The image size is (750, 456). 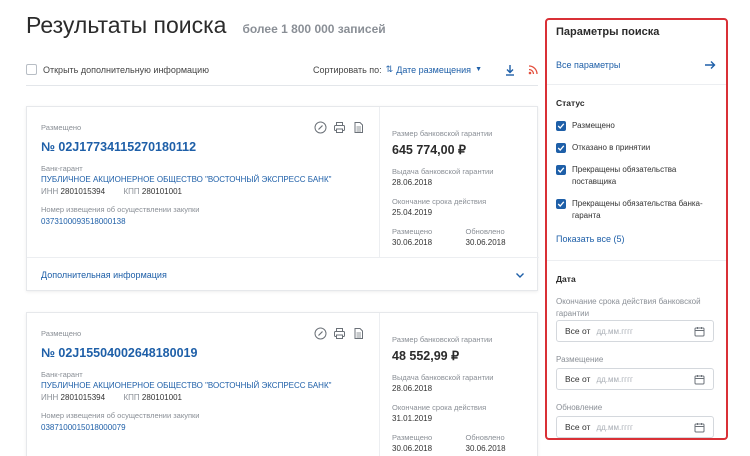 What do you see at coordinates (710, 65) in the screenshot?
I see `arrow-right-icon` at bounding box center [710, 65].